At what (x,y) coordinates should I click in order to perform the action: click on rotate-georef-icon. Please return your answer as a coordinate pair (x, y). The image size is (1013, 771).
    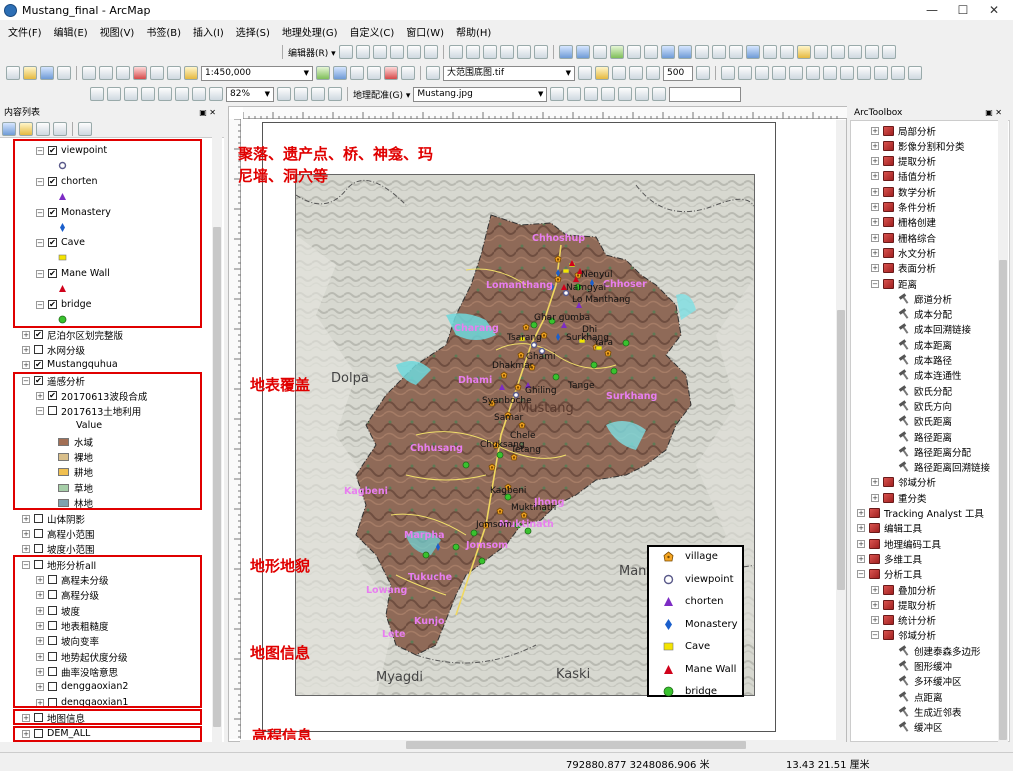
    Looking at the image, I should click on (557, 94).